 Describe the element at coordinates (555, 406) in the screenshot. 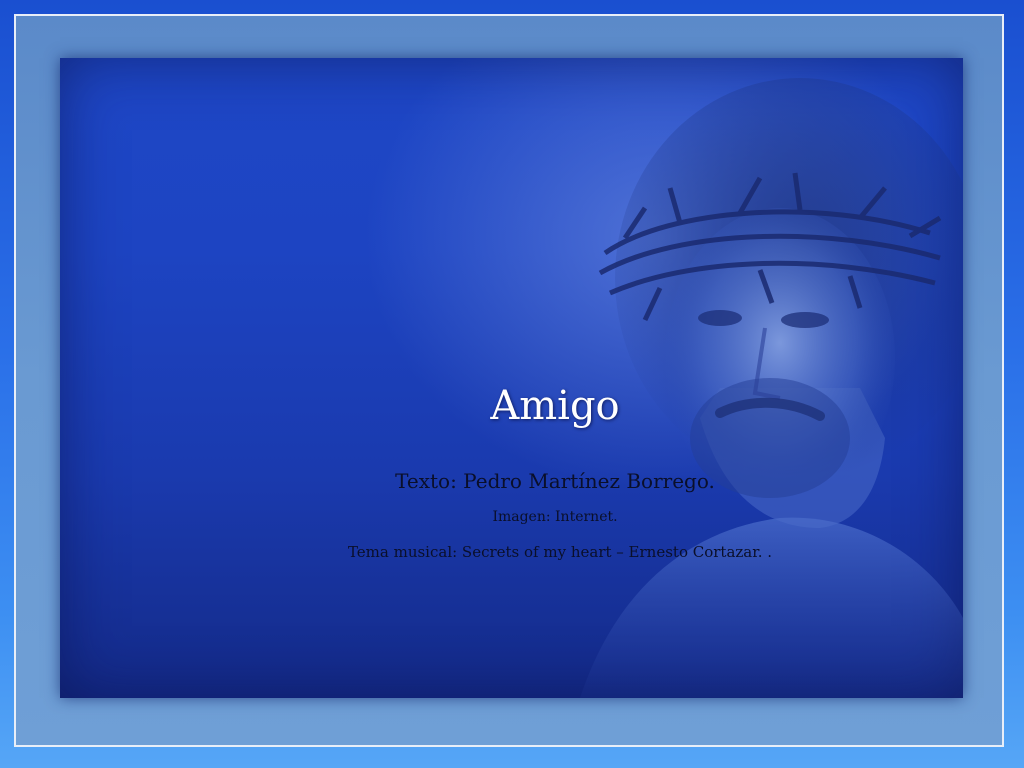

I see `slide-title: Amigo` at that location.